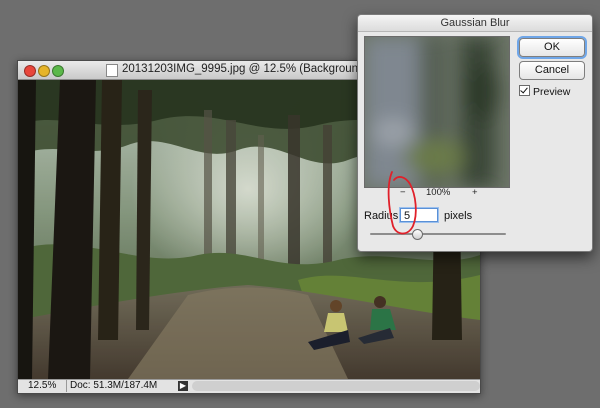 The height and width of the screenshot is (408, 600). What do you see at coordinates (183, 386) in the screenshot?
I see `status-menu-arrow-icon: ▶` at bounding box center [183, 386].